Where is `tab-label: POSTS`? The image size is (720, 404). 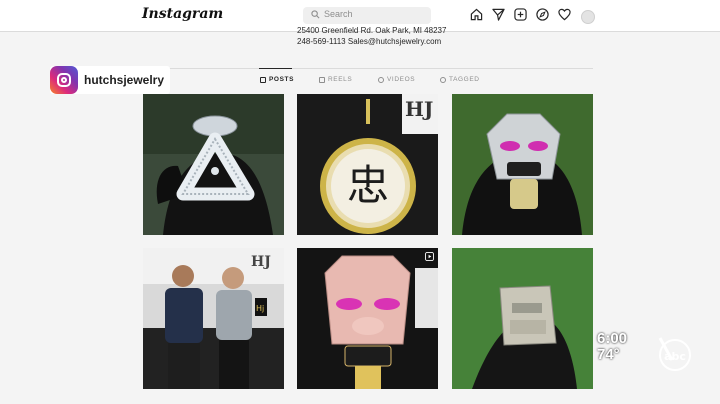
tab-label: POSTS is located at coordinates (282, 79).